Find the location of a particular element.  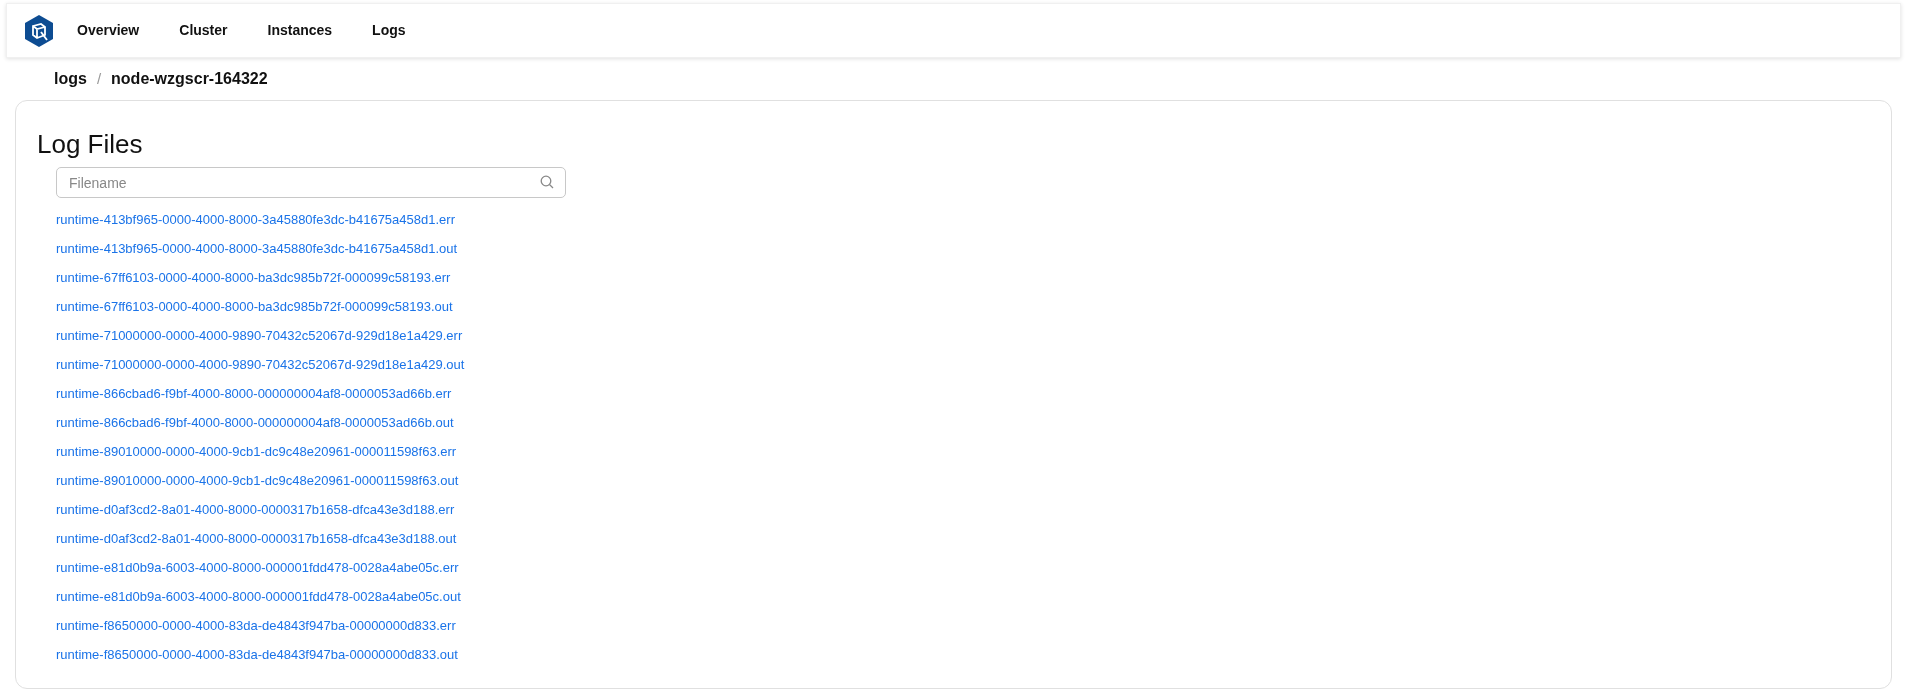

log-file-link: runtime-413bf965-0000-4000-8000-3a45880fe3dc-b41675a458d1.err is located at coordinates (255, 219).